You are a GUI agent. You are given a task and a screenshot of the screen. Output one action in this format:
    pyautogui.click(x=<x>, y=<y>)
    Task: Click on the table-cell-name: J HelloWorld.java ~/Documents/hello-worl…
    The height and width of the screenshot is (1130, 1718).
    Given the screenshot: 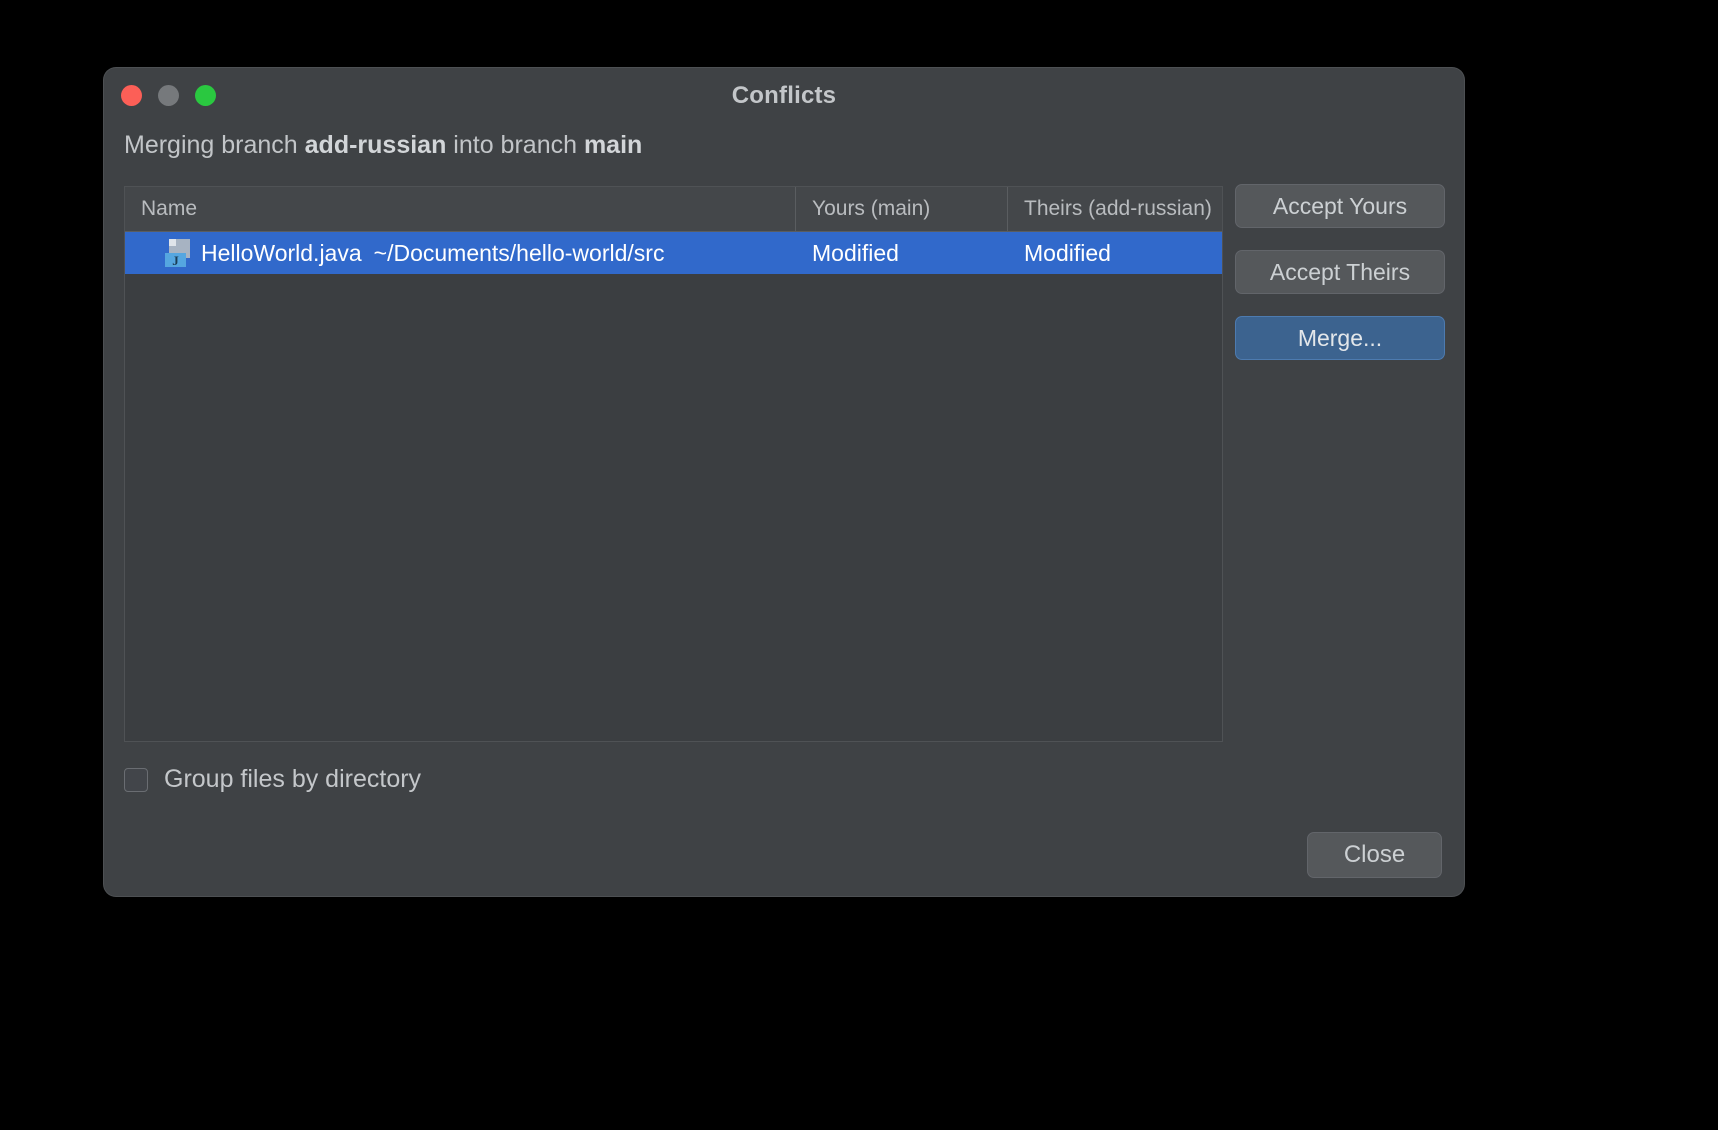 What is the action you would take?
    pyautogui.click(x=460, y=253)
    